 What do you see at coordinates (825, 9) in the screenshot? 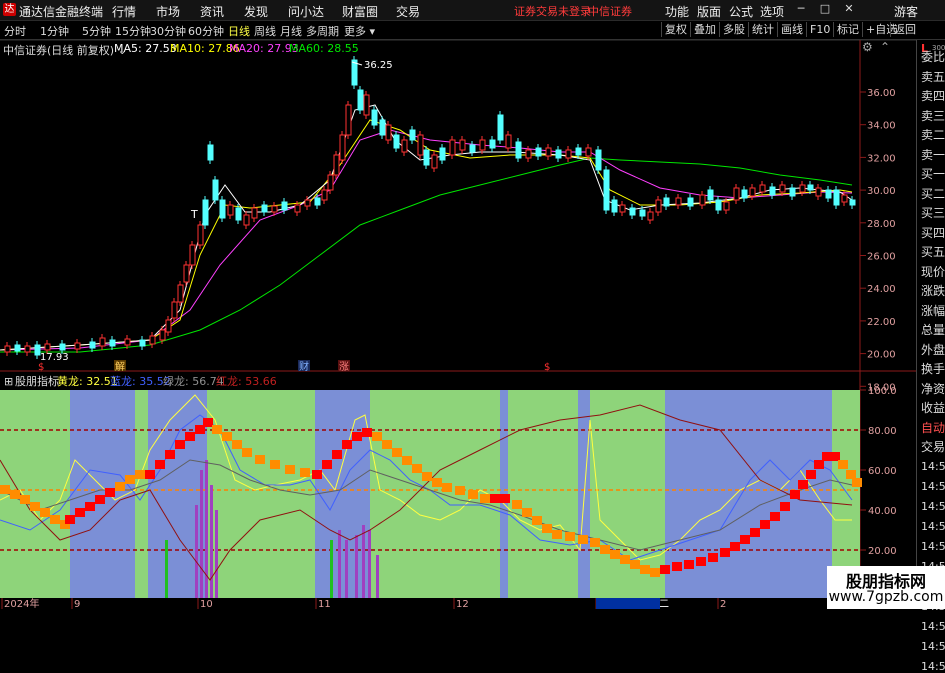
I see `restore-icon: □` at bounding box center [825, 9].